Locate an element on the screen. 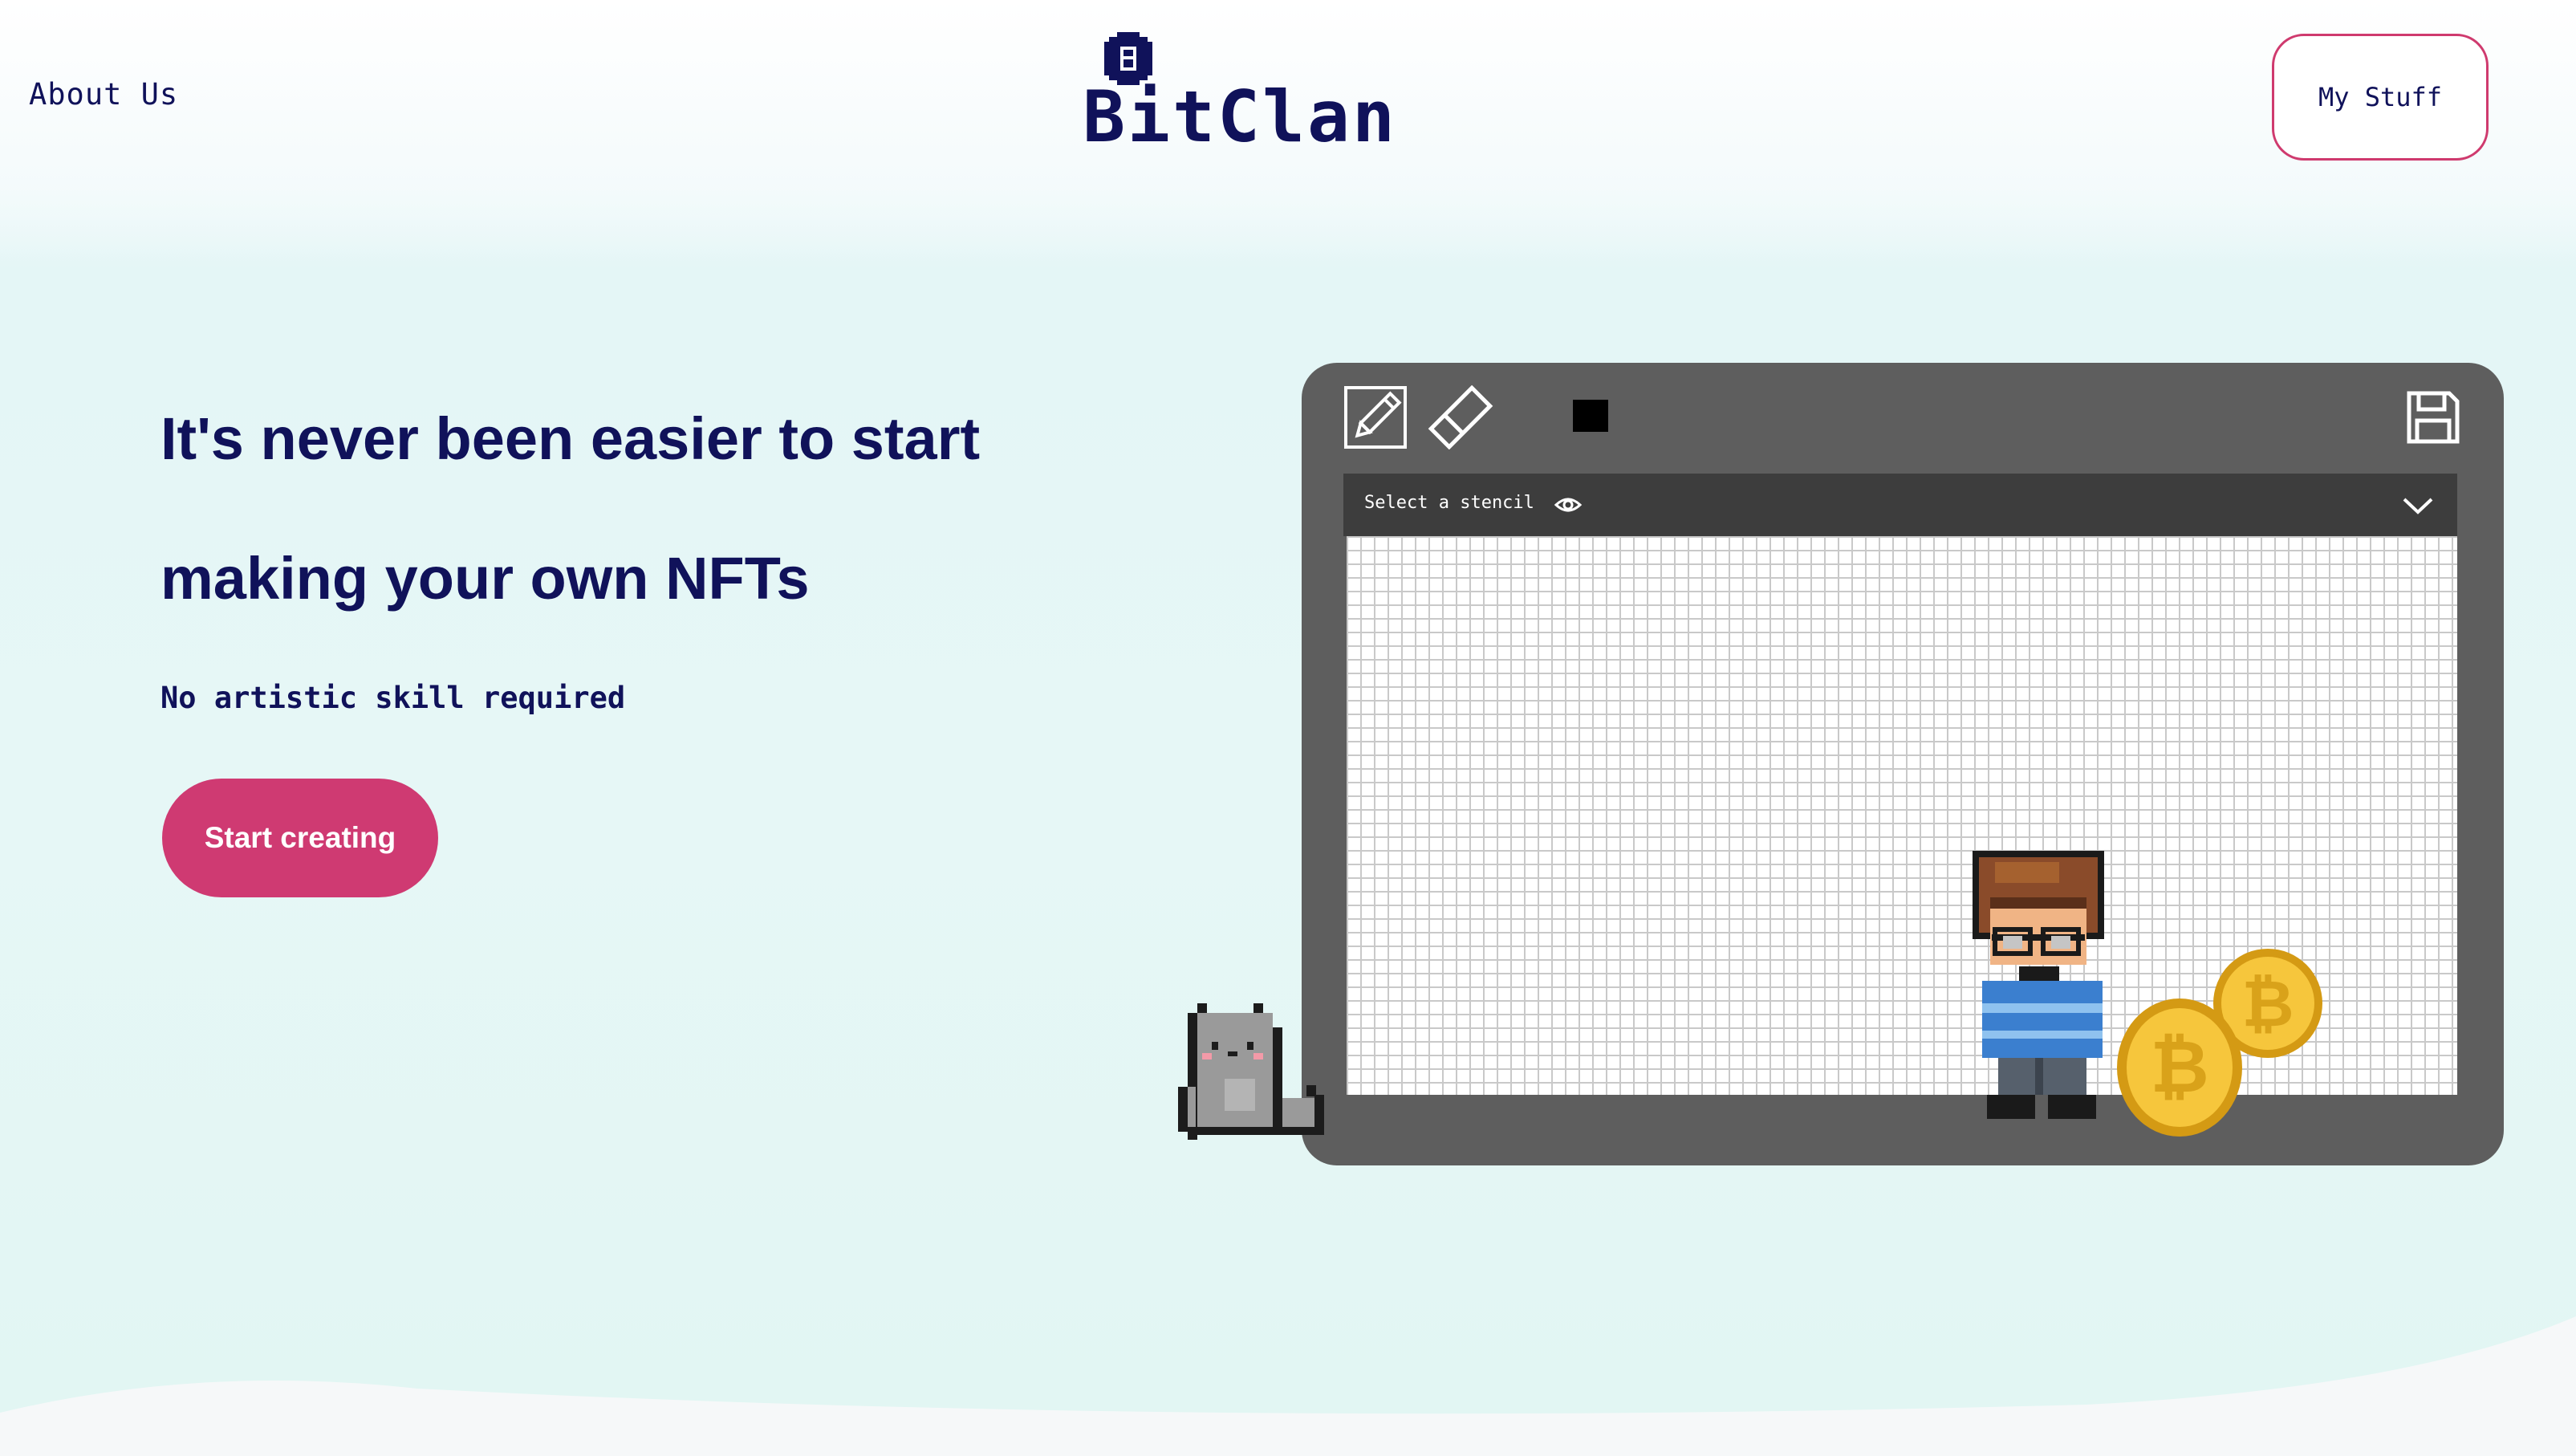 Image resolution: width=2576 pixels, height=1456 pixels. color-swatch is located at coordinates (1590, 416).